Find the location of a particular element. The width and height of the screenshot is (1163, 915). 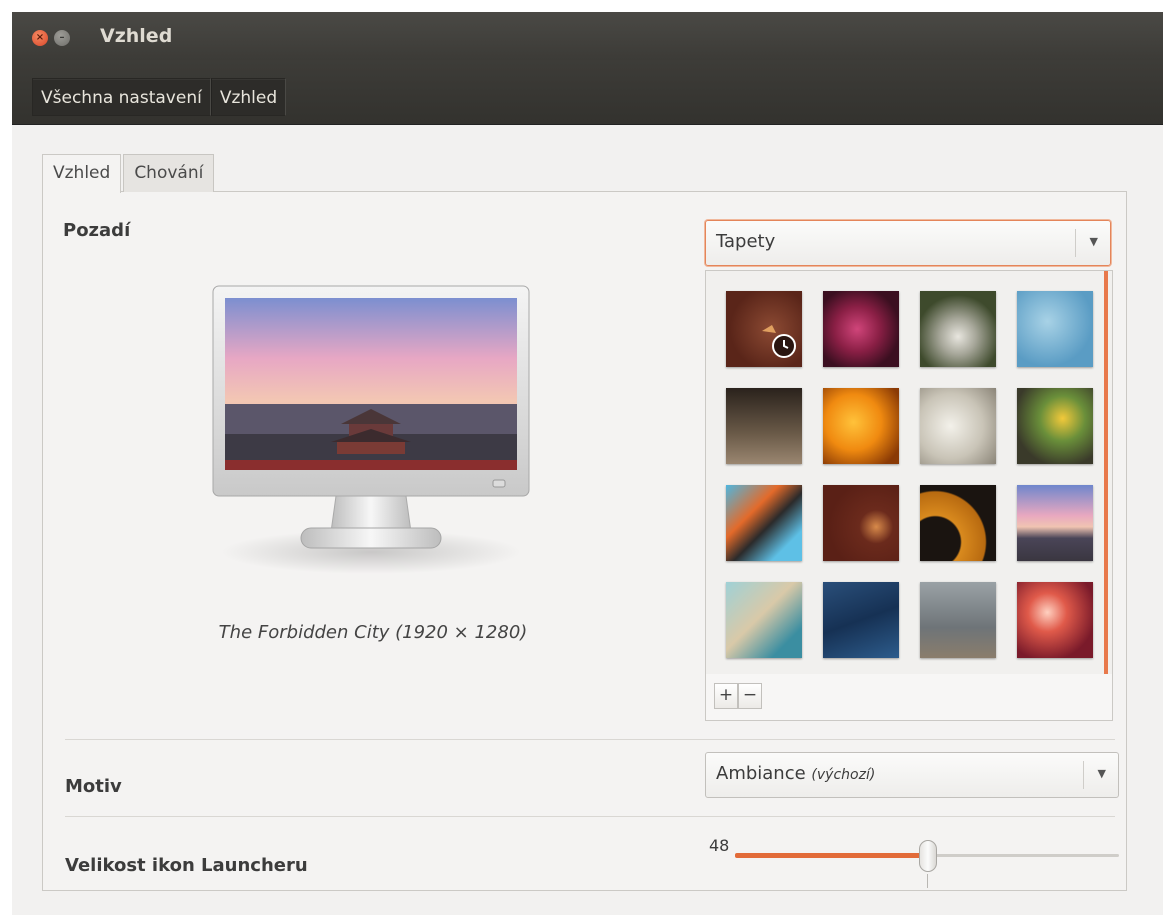

tab-bar: Vzhled Chování is located at coordinates (129, 173).